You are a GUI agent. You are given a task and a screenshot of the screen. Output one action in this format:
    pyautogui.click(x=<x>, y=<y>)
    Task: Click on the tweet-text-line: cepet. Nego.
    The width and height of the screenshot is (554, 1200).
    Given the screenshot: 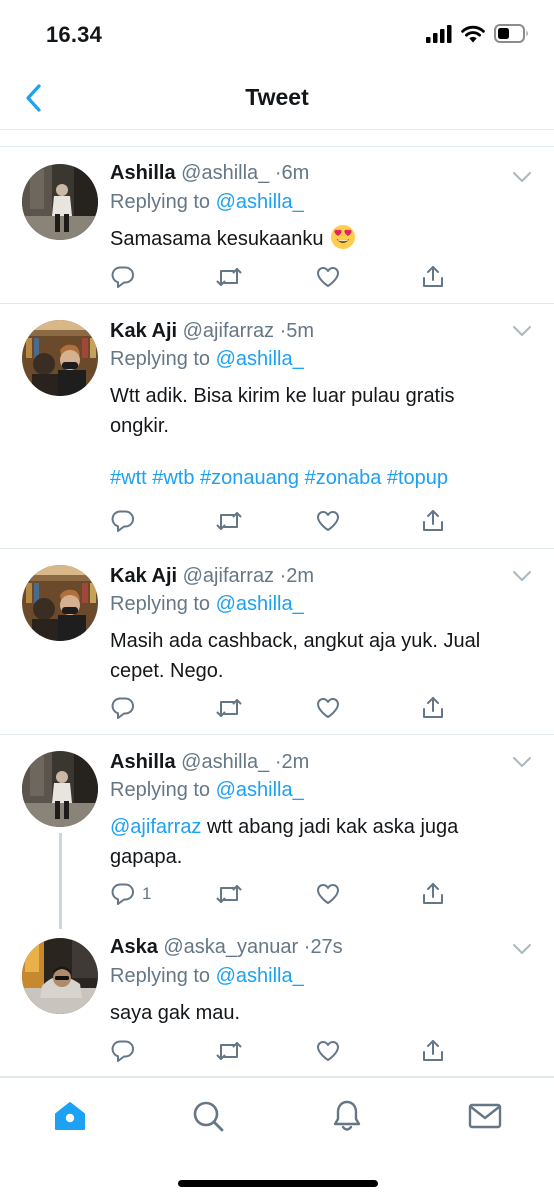 What is the action you would take?
    pyautogui.click(x=167, y=671)
    